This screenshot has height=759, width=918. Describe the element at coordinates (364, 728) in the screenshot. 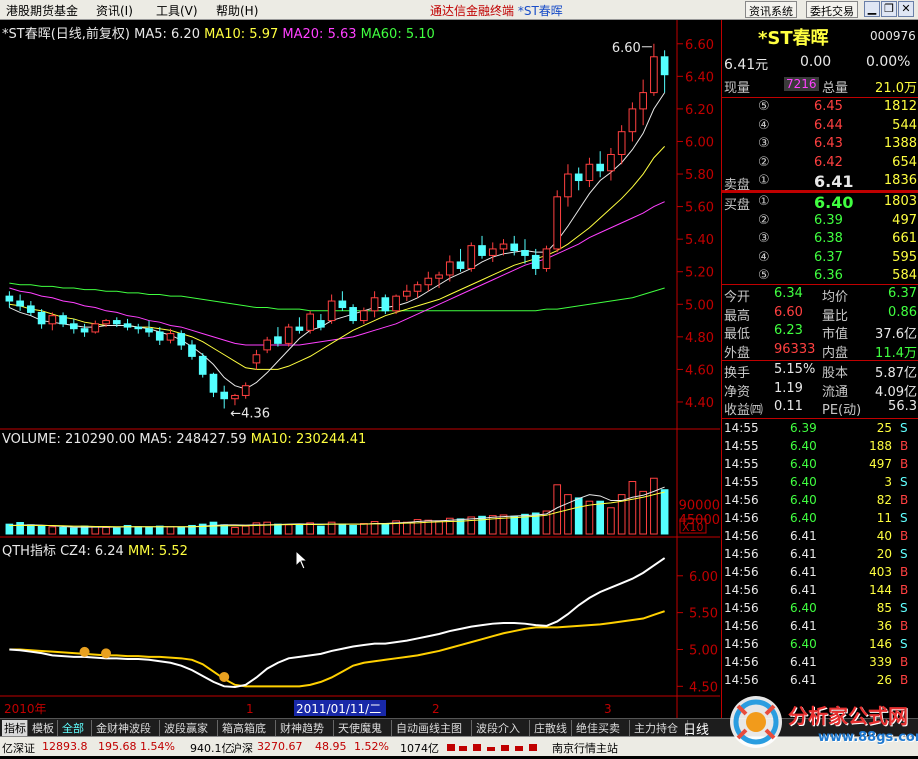

I see `indicator-tab: 天使魔鬼` at that location.